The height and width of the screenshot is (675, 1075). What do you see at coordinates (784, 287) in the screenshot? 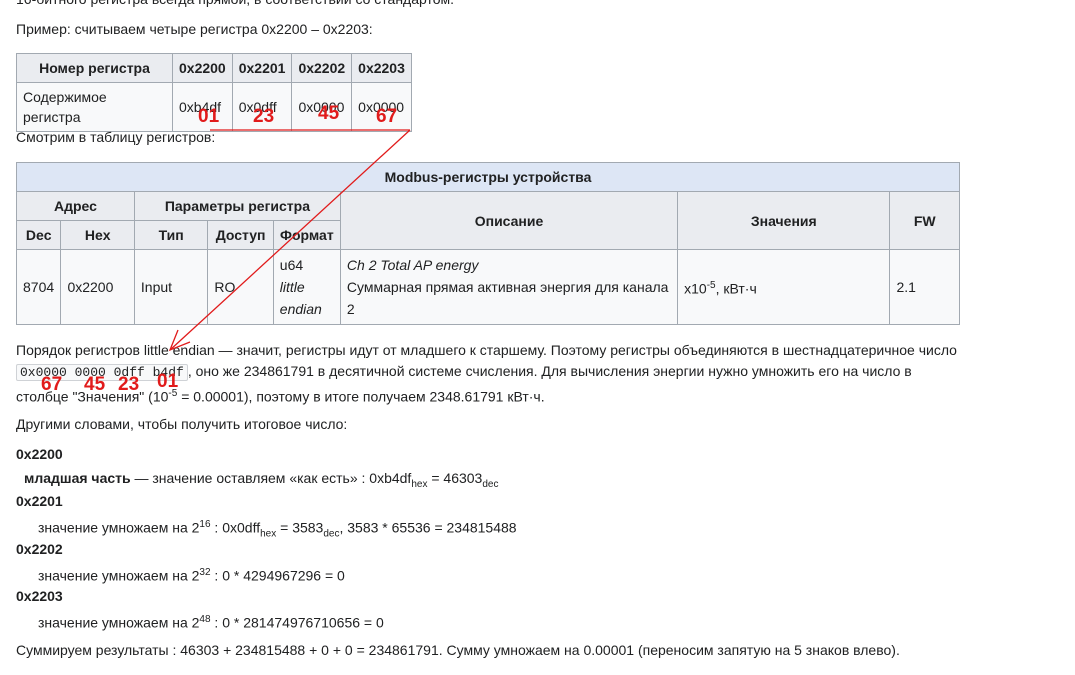
I see `values-cell: x10-5, кВт·ч` at bounding box center [784, 287].